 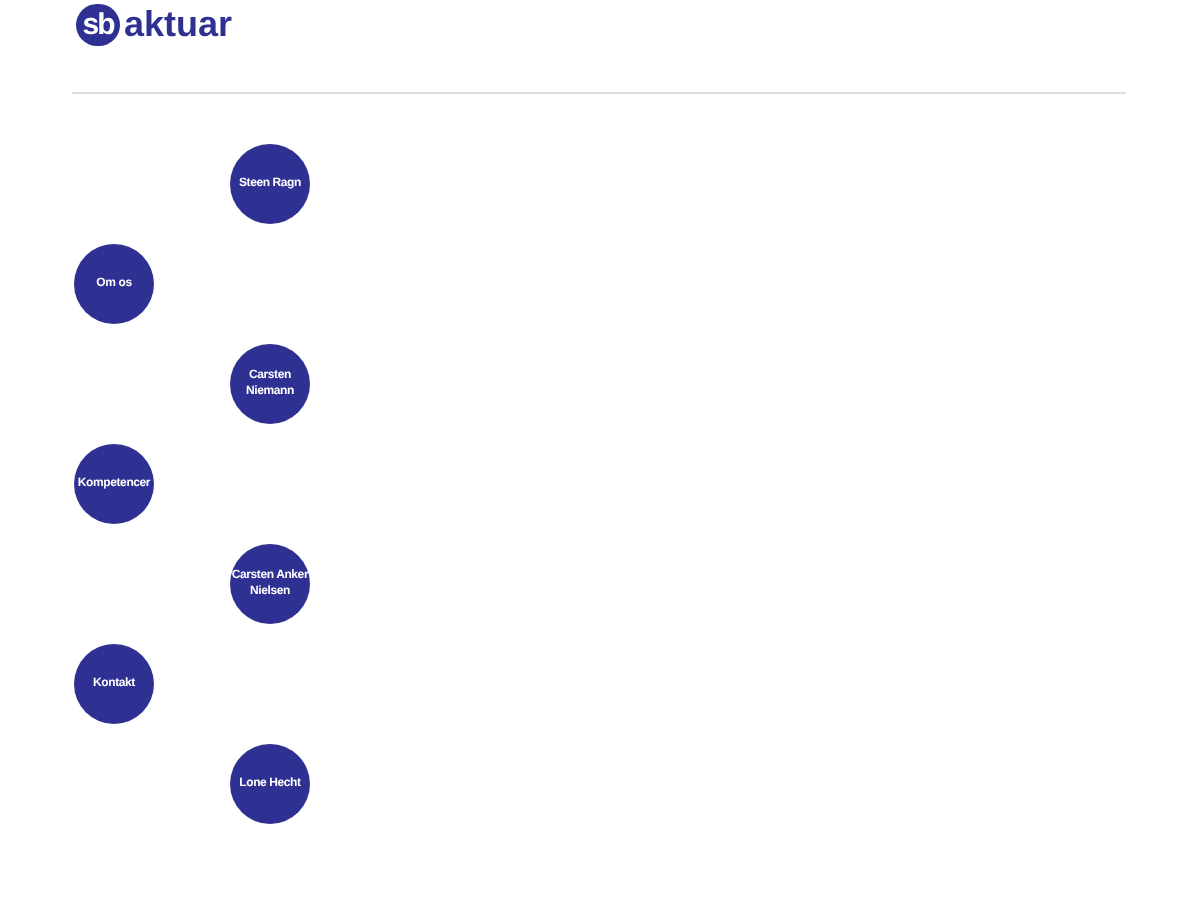 I want to click on logo-mark: sb, so click(x=98, y=24).